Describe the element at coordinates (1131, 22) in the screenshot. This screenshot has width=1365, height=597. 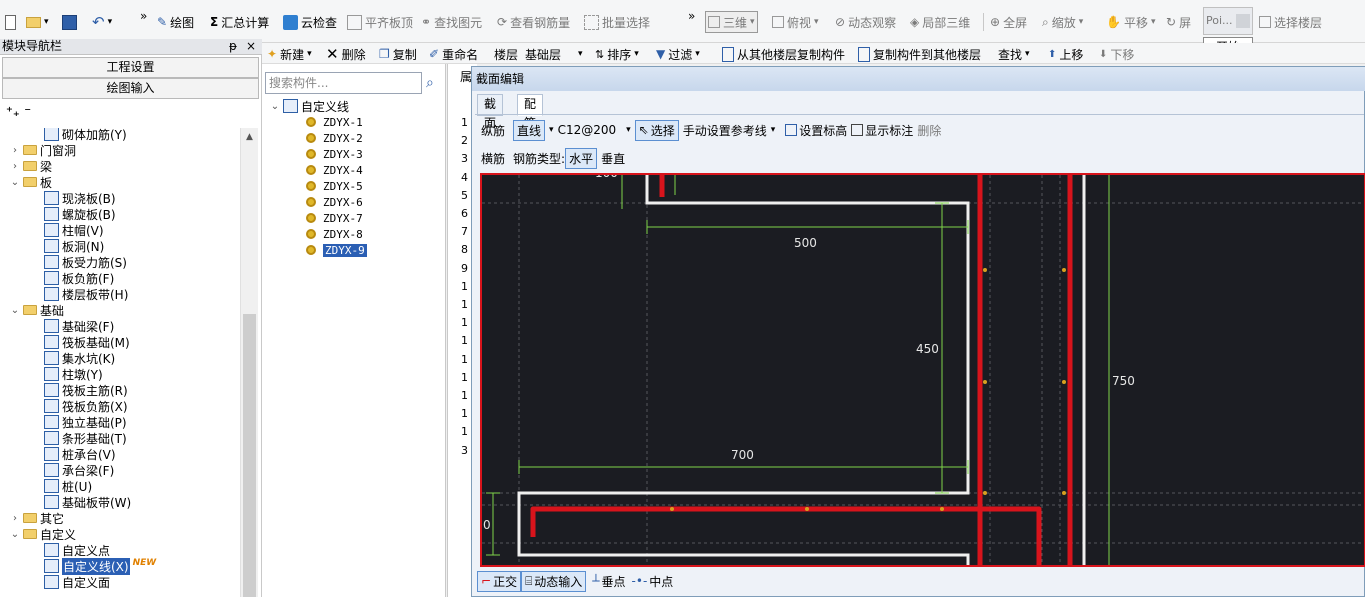
I see `pan-button: ✋ 平移 ▾` at that location.